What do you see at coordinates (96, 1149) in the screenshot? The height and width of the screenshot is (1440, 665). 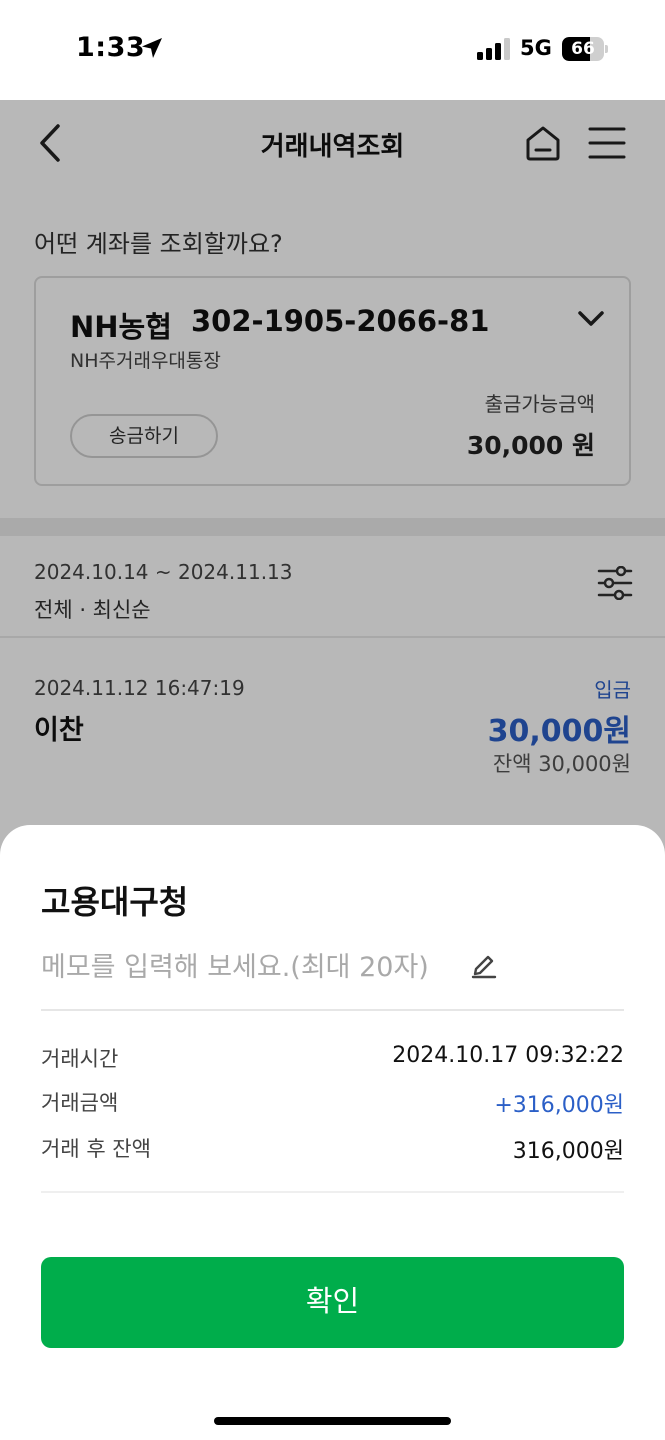 I see `detail-label-balance: 거래 후 잔액` at bounding box center [96, 1149].